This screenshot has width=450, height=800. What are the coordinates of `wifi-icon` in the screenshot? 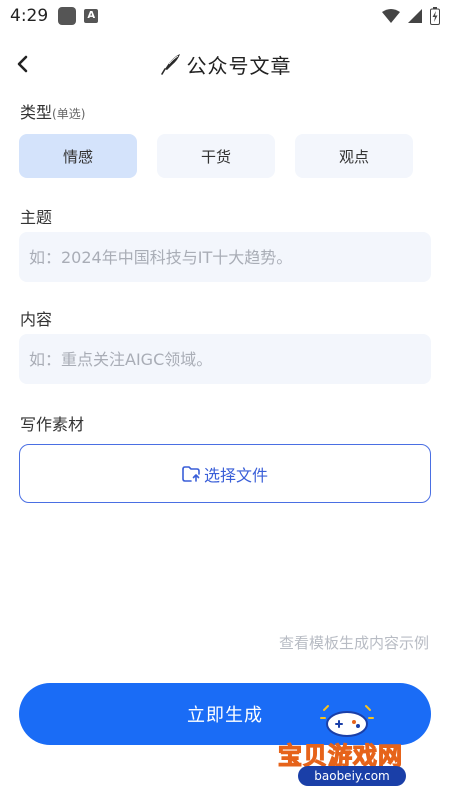 It's located at (391, 16).